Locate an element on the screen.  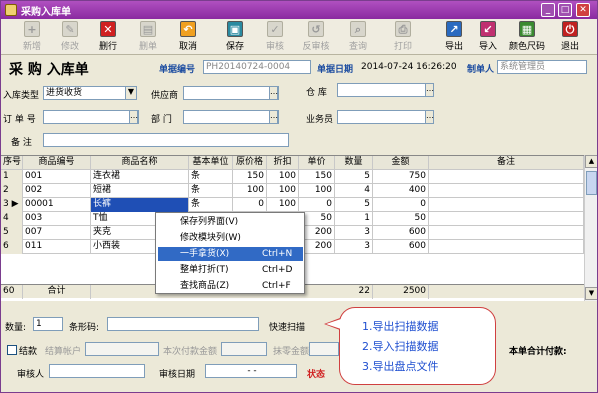
print-button: ⎙ 打印 is located at coordinates (403, 37).